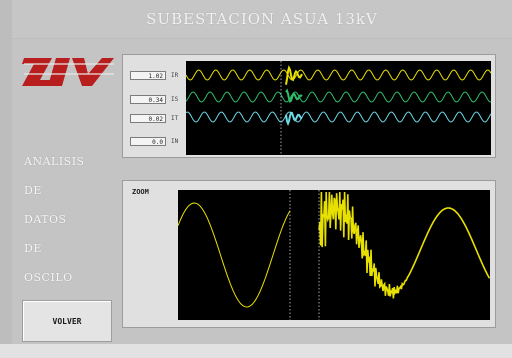 The width and height of the screenshot is (512, 358). Describe the element at coordinates (6, 179) in the screenshot. I see `left-border` at that location.